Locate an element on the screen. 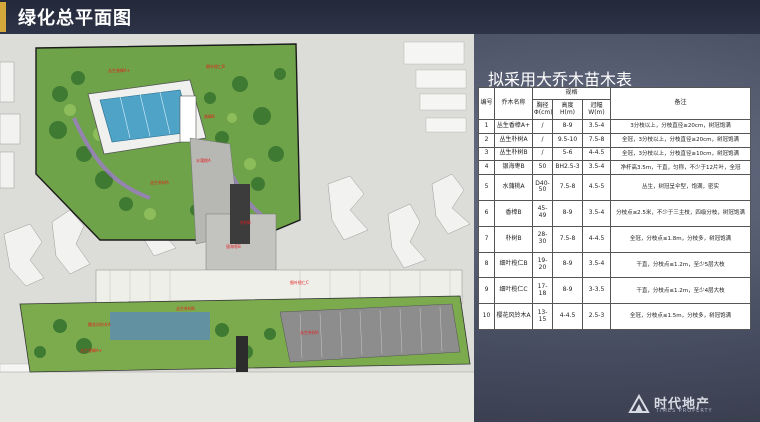  logo-subtitle: TIMES PROPERTY is located at coordinates (684, 411).